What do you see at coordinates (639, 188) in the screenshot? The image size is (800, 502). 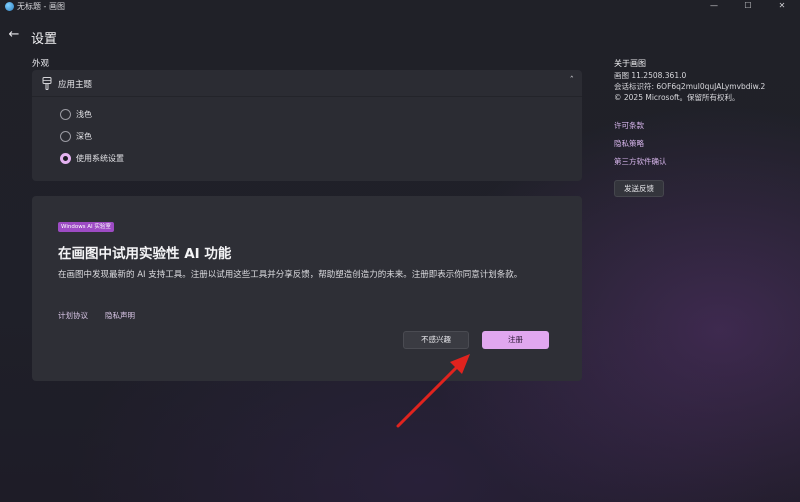 I see `send-feedback-button: 发送反馈` at bounding box center [639, 188].